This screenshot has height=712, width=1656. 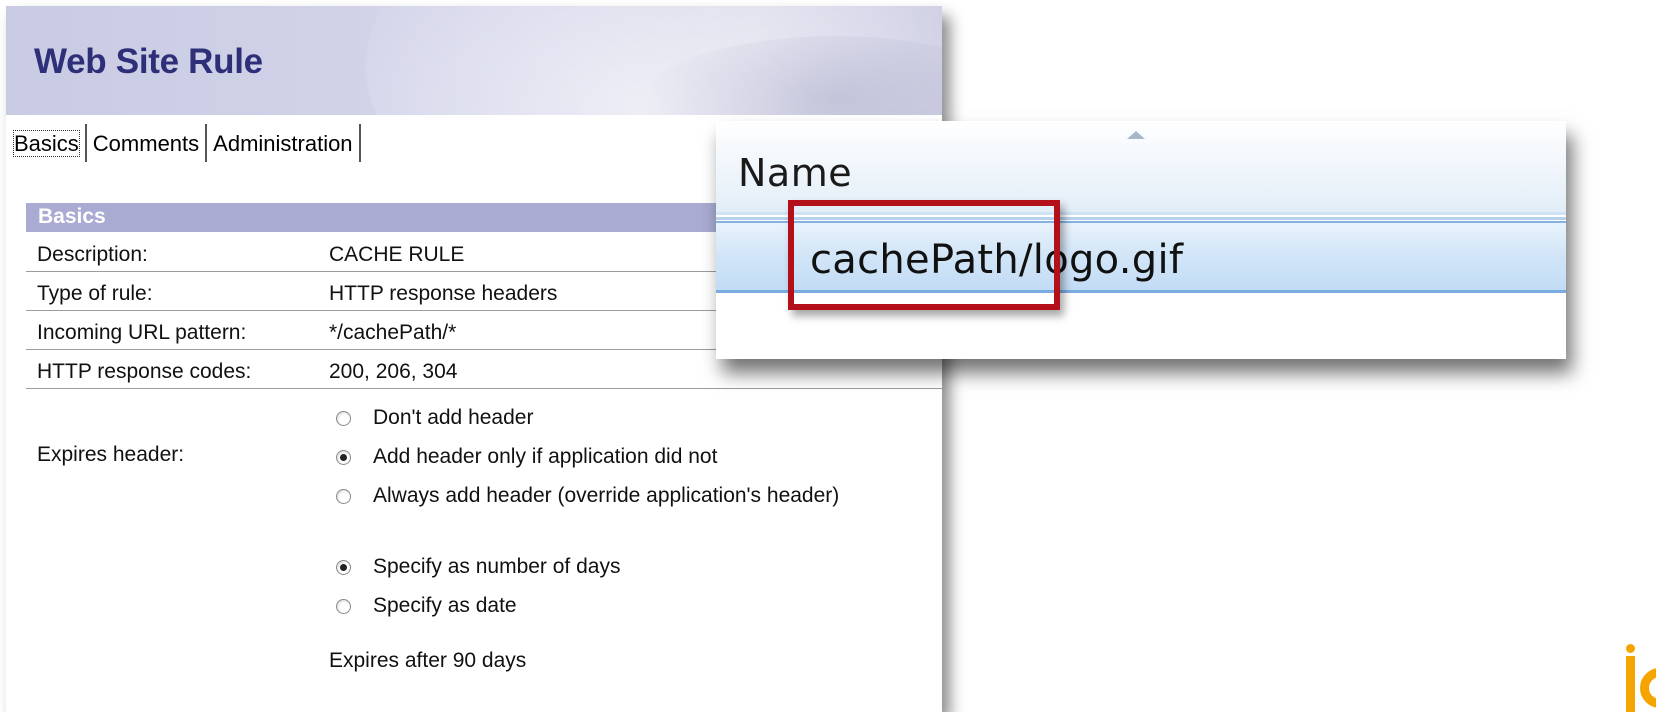 I want to click on field-value: CACHE RULE, so click(x=397, y=254).